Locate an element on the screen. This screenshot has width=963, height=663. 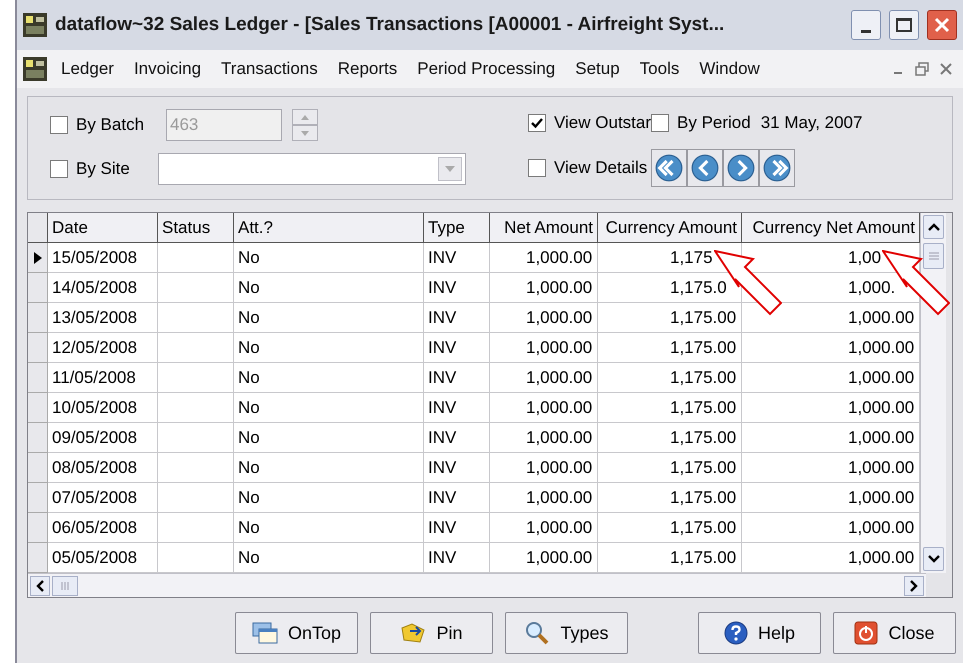
column-header: Net Amount is located at coordinates (544, 228).